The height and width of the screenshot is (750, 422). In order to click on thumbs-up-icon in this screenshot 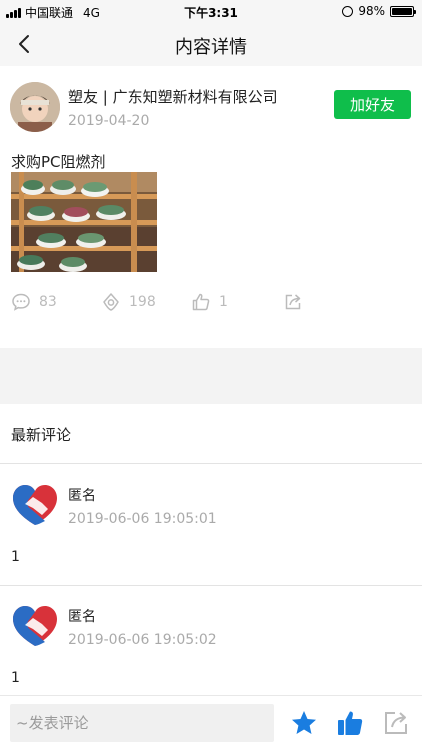, I will do `click(201, 302)`.